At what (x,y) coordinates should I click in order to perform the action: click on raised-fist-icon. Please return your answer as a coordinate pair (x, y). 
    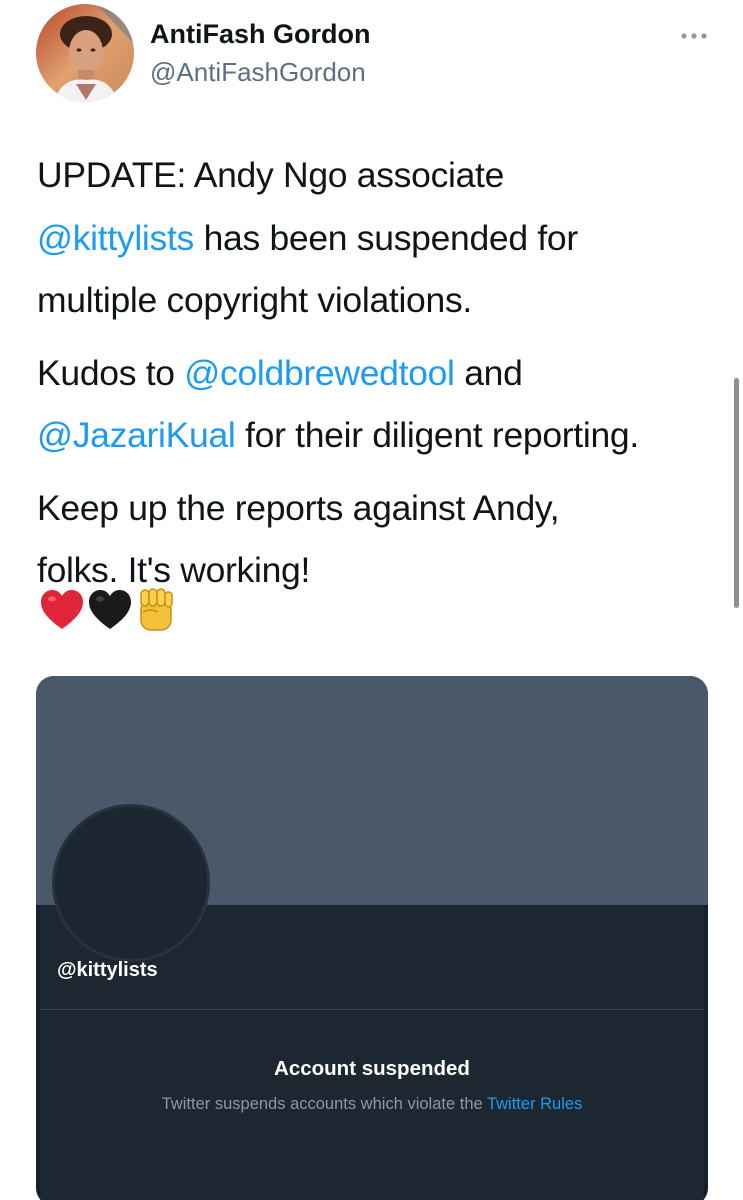
    Looking at the image, I should click on (156, 609).